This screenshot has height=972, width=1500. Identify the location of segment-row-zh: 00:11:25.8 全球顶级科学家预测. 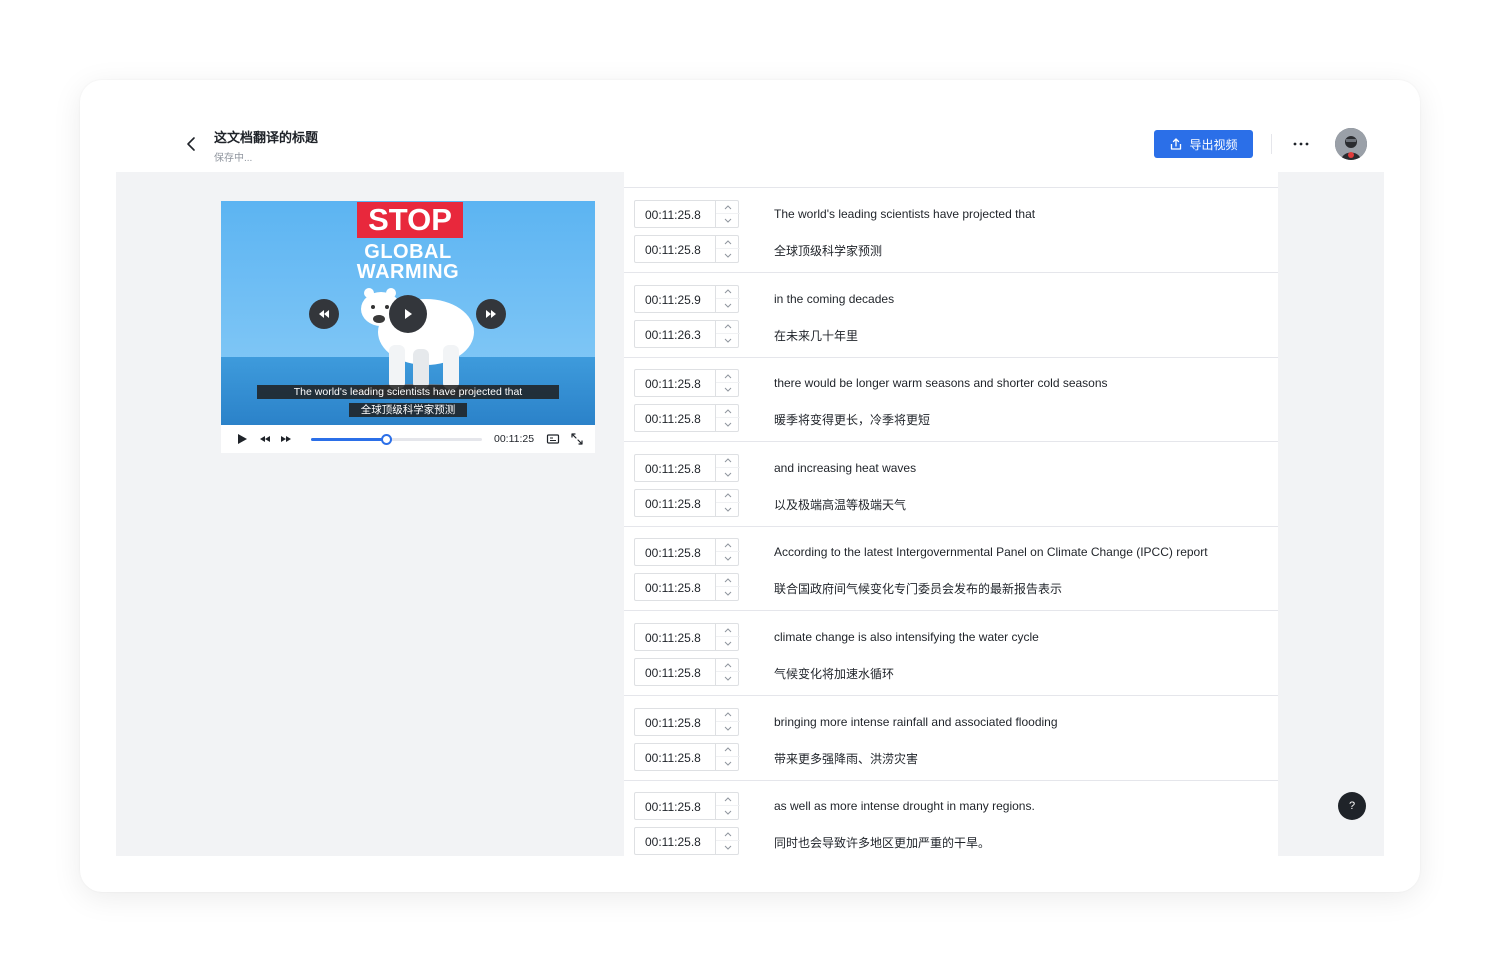
(951, 249).